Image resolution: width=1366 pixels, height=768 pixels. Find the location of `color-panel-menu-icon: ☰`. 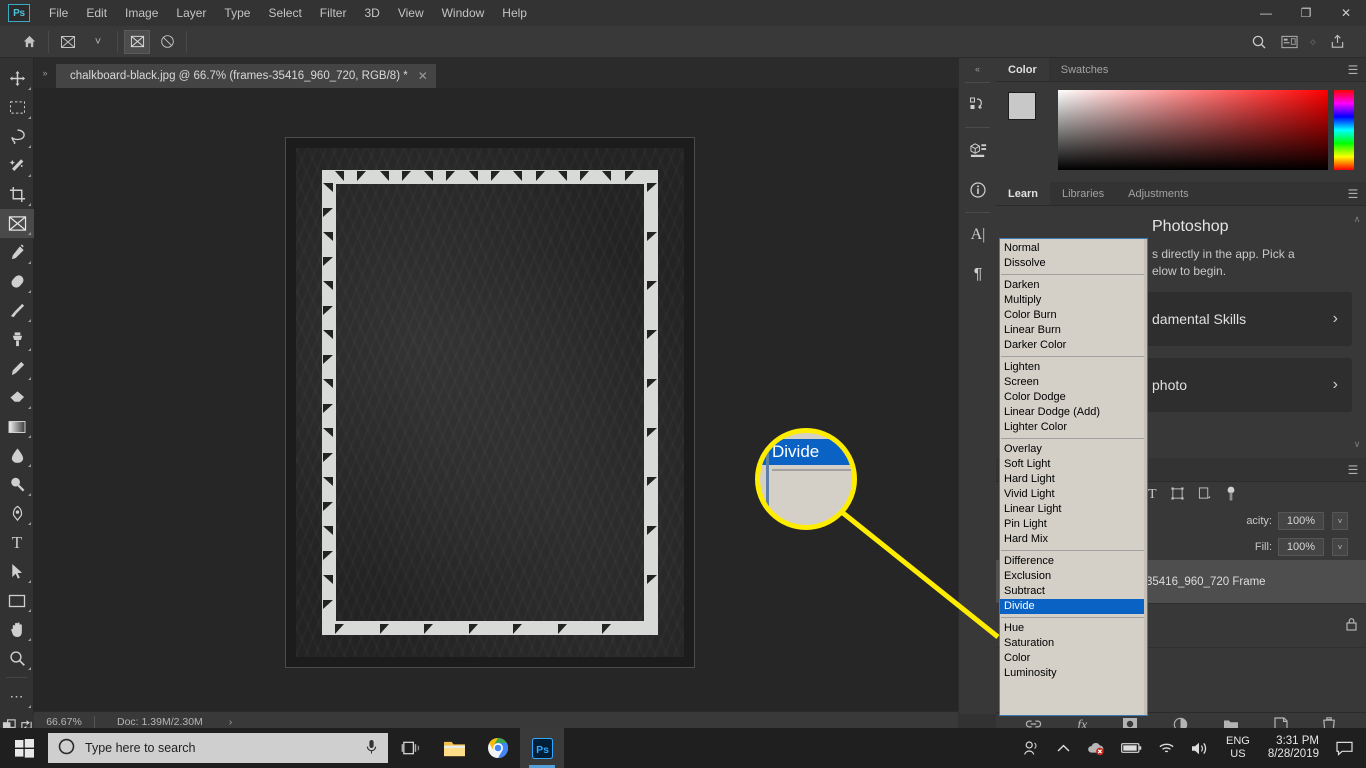

color-panel-menu-icon: ☰ is located at coordinates (1353, 69).